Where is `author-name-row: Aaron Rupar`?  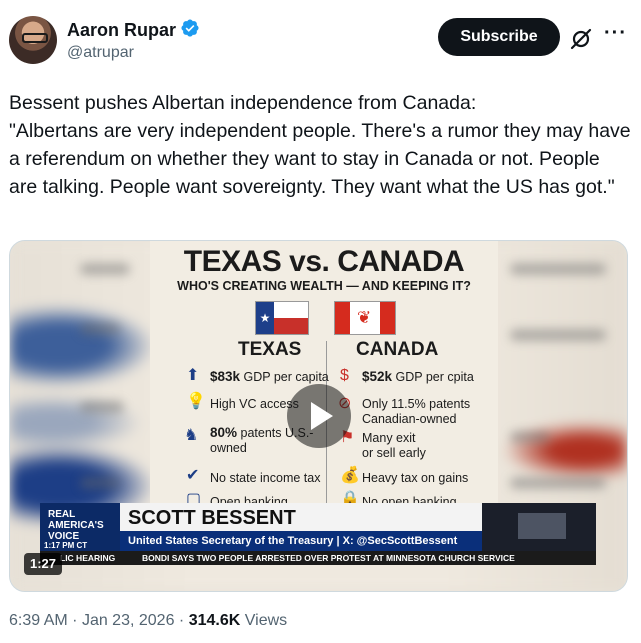 author-name-row: Aaron Rupar is located at coordinates (133, 30).